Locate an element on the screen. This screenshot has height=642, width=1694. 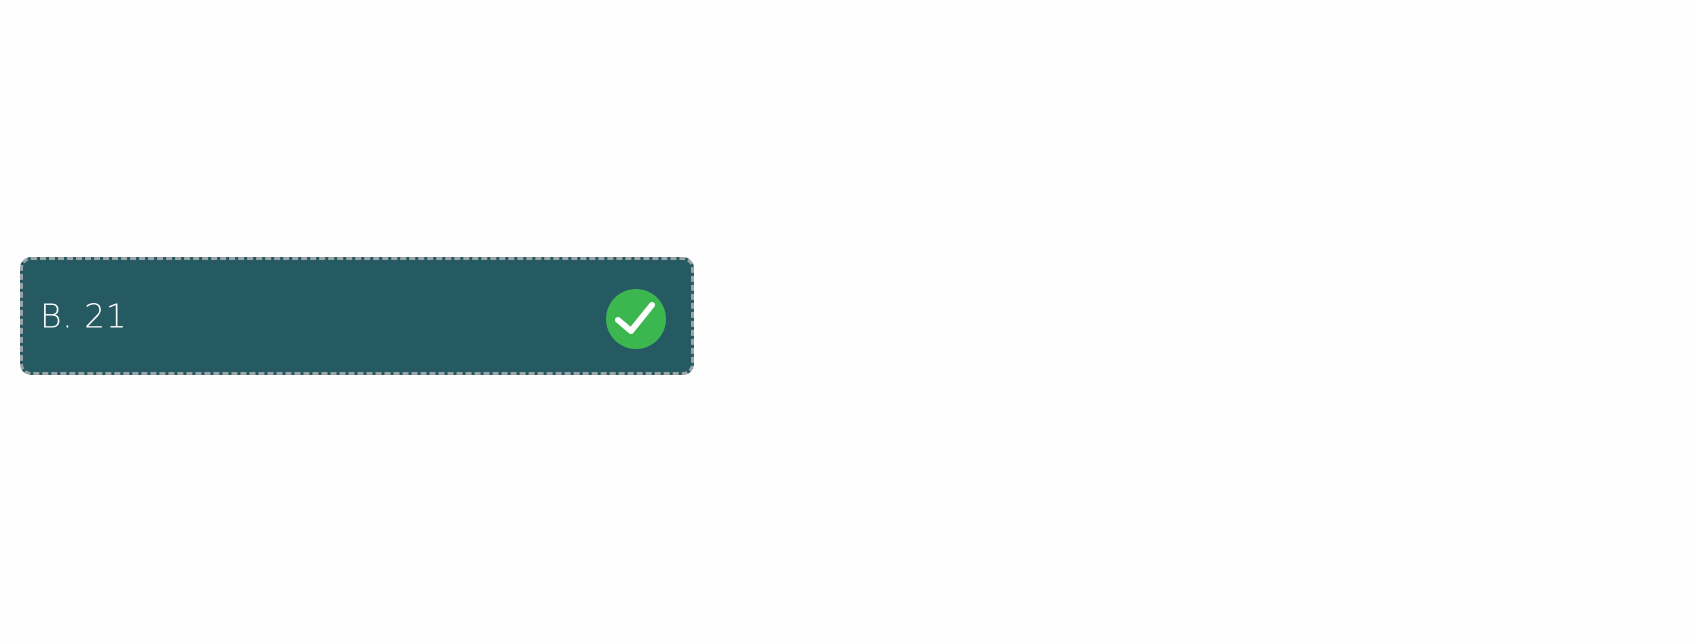
answer-option-b: B. 21 is located at coordinates (357, 316).